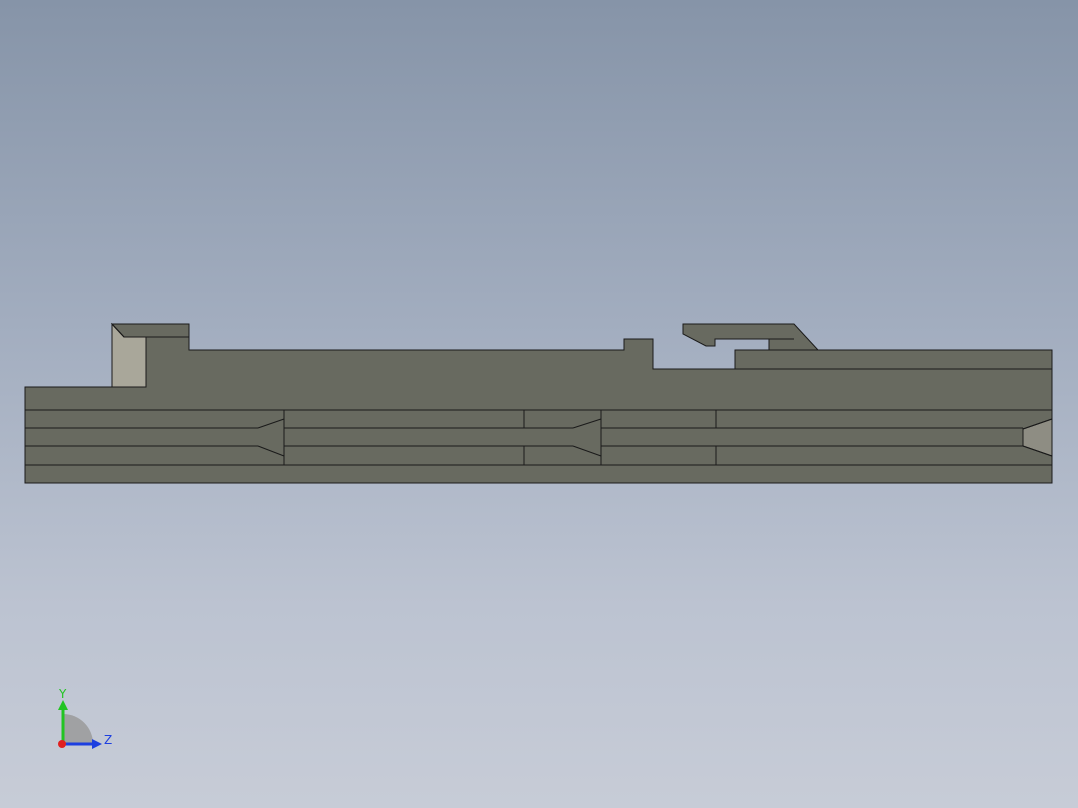 This screenshot has width=1078, height=808. I want to click on z-axis-head, so click(97, 744).